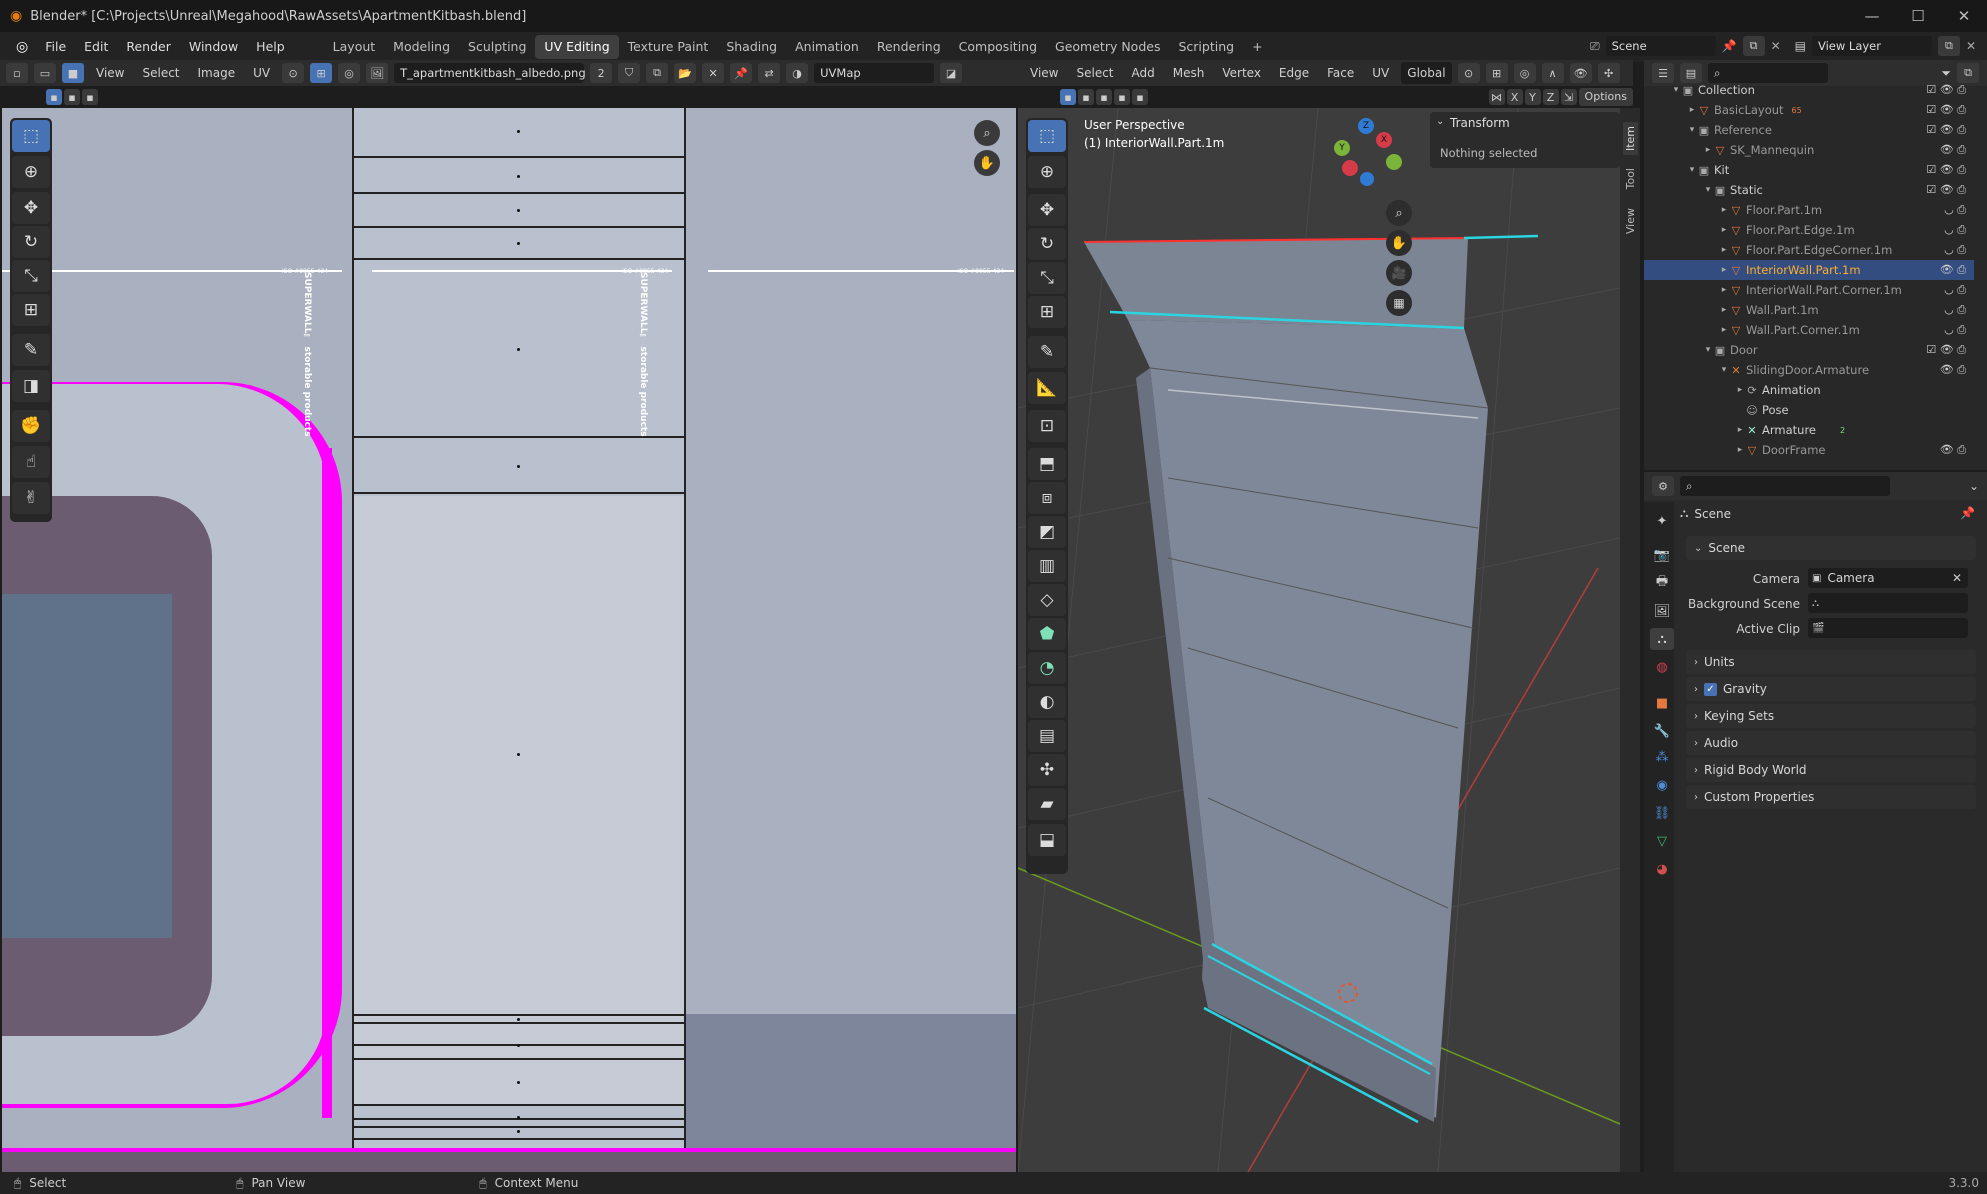 This screenshot has width=1987, height=1194. Describe the element at coordinates (1044, 73) in the screenshot. I see `vp-menu-view: View` at that location.